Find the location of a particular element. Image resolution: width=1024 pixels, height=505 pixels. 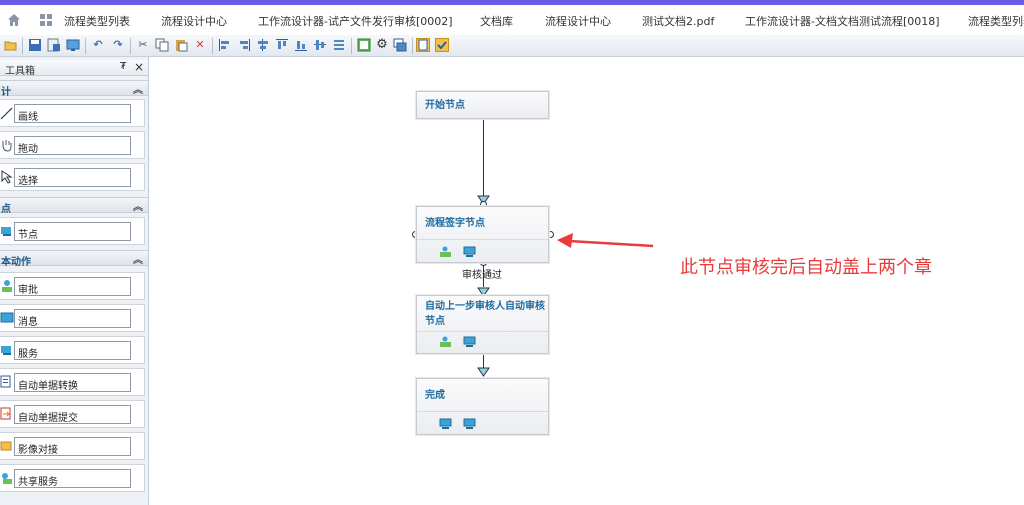

connector-start-to-sign is located at coordinates (483, 159).